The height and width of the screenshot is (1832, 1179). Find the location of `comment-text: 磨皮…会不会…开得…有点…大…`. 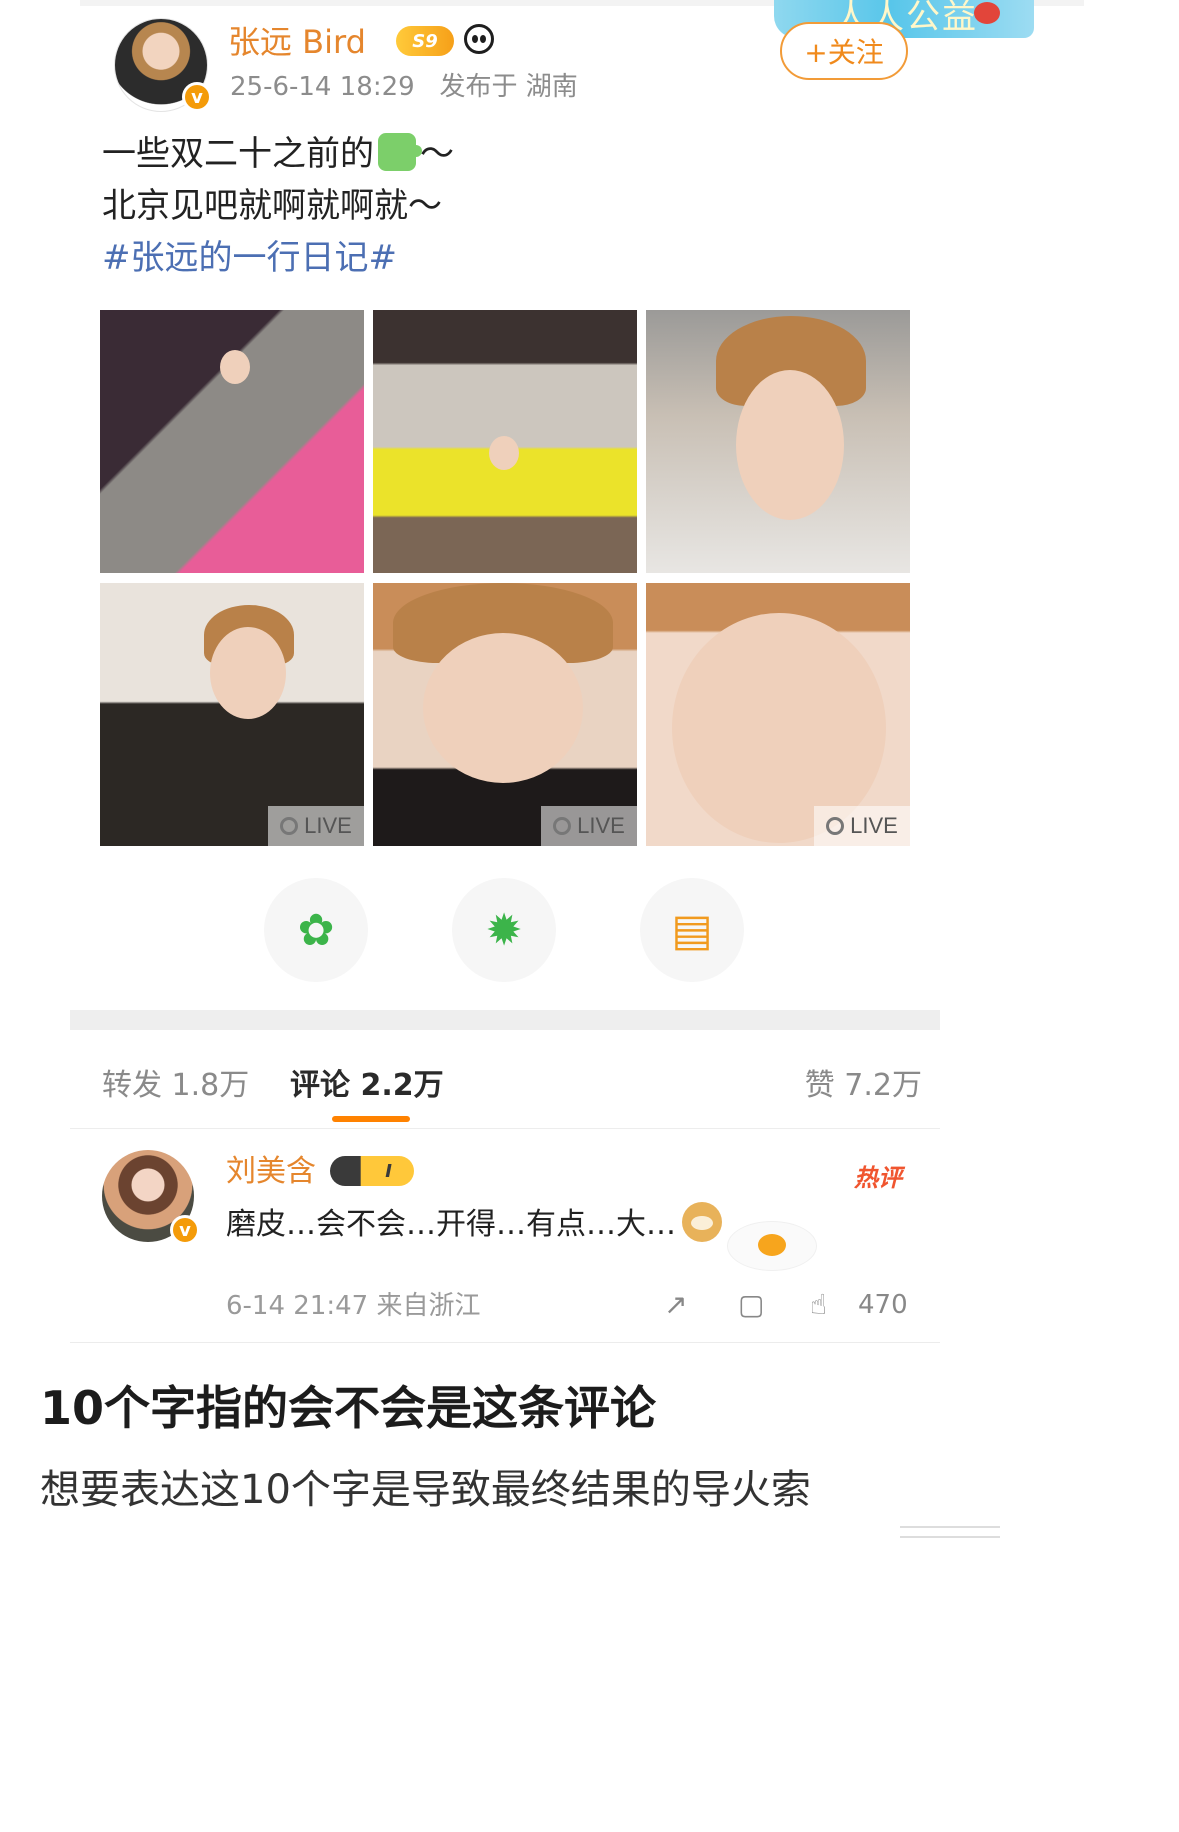

comment-text: 磨皮…会不会…开得…有点…大… is located at coordinates (474, 1224).